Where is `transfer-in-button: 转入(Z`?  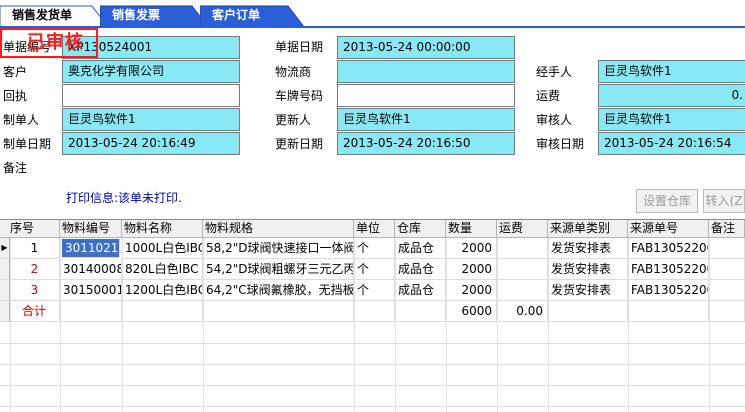 transfer-in-button: 转入(Z is located at coordinates (724, 201).